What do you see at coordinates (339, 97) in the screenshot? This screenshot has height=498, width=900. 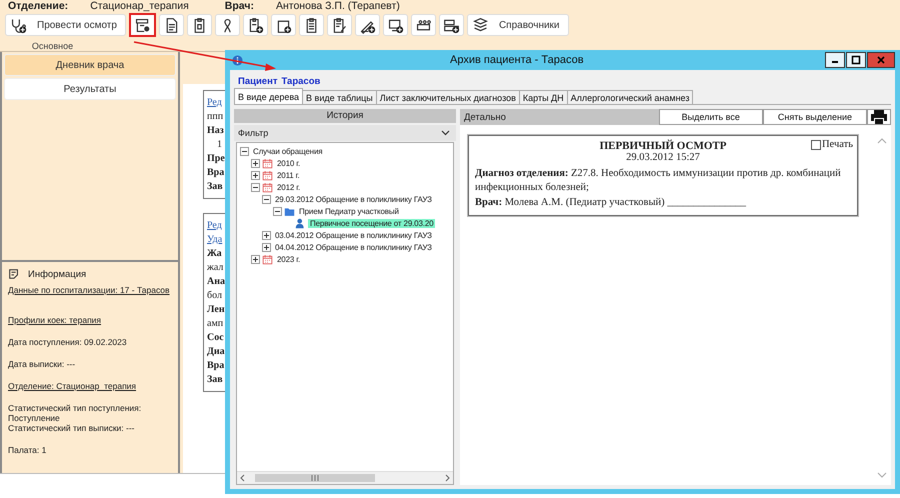 I see `tab: В виде таблицы` at bounding box center [339, 97].